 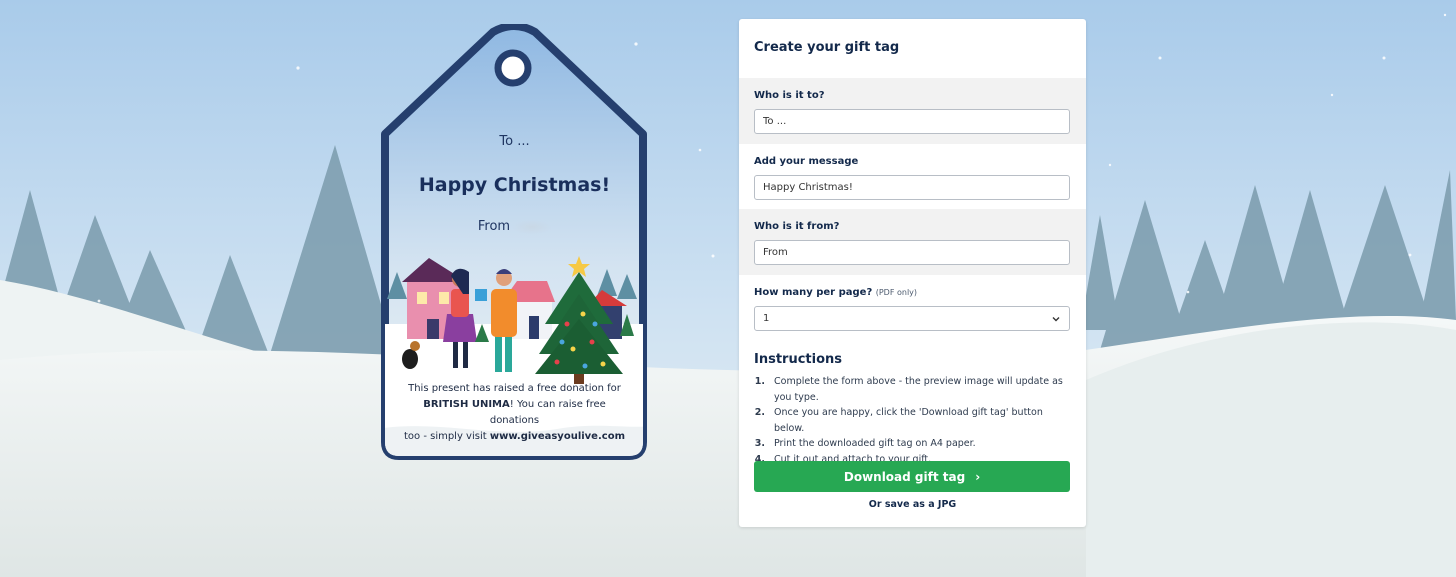 I want to click on instructions-title: Instructions, so click(x=798, y=359).